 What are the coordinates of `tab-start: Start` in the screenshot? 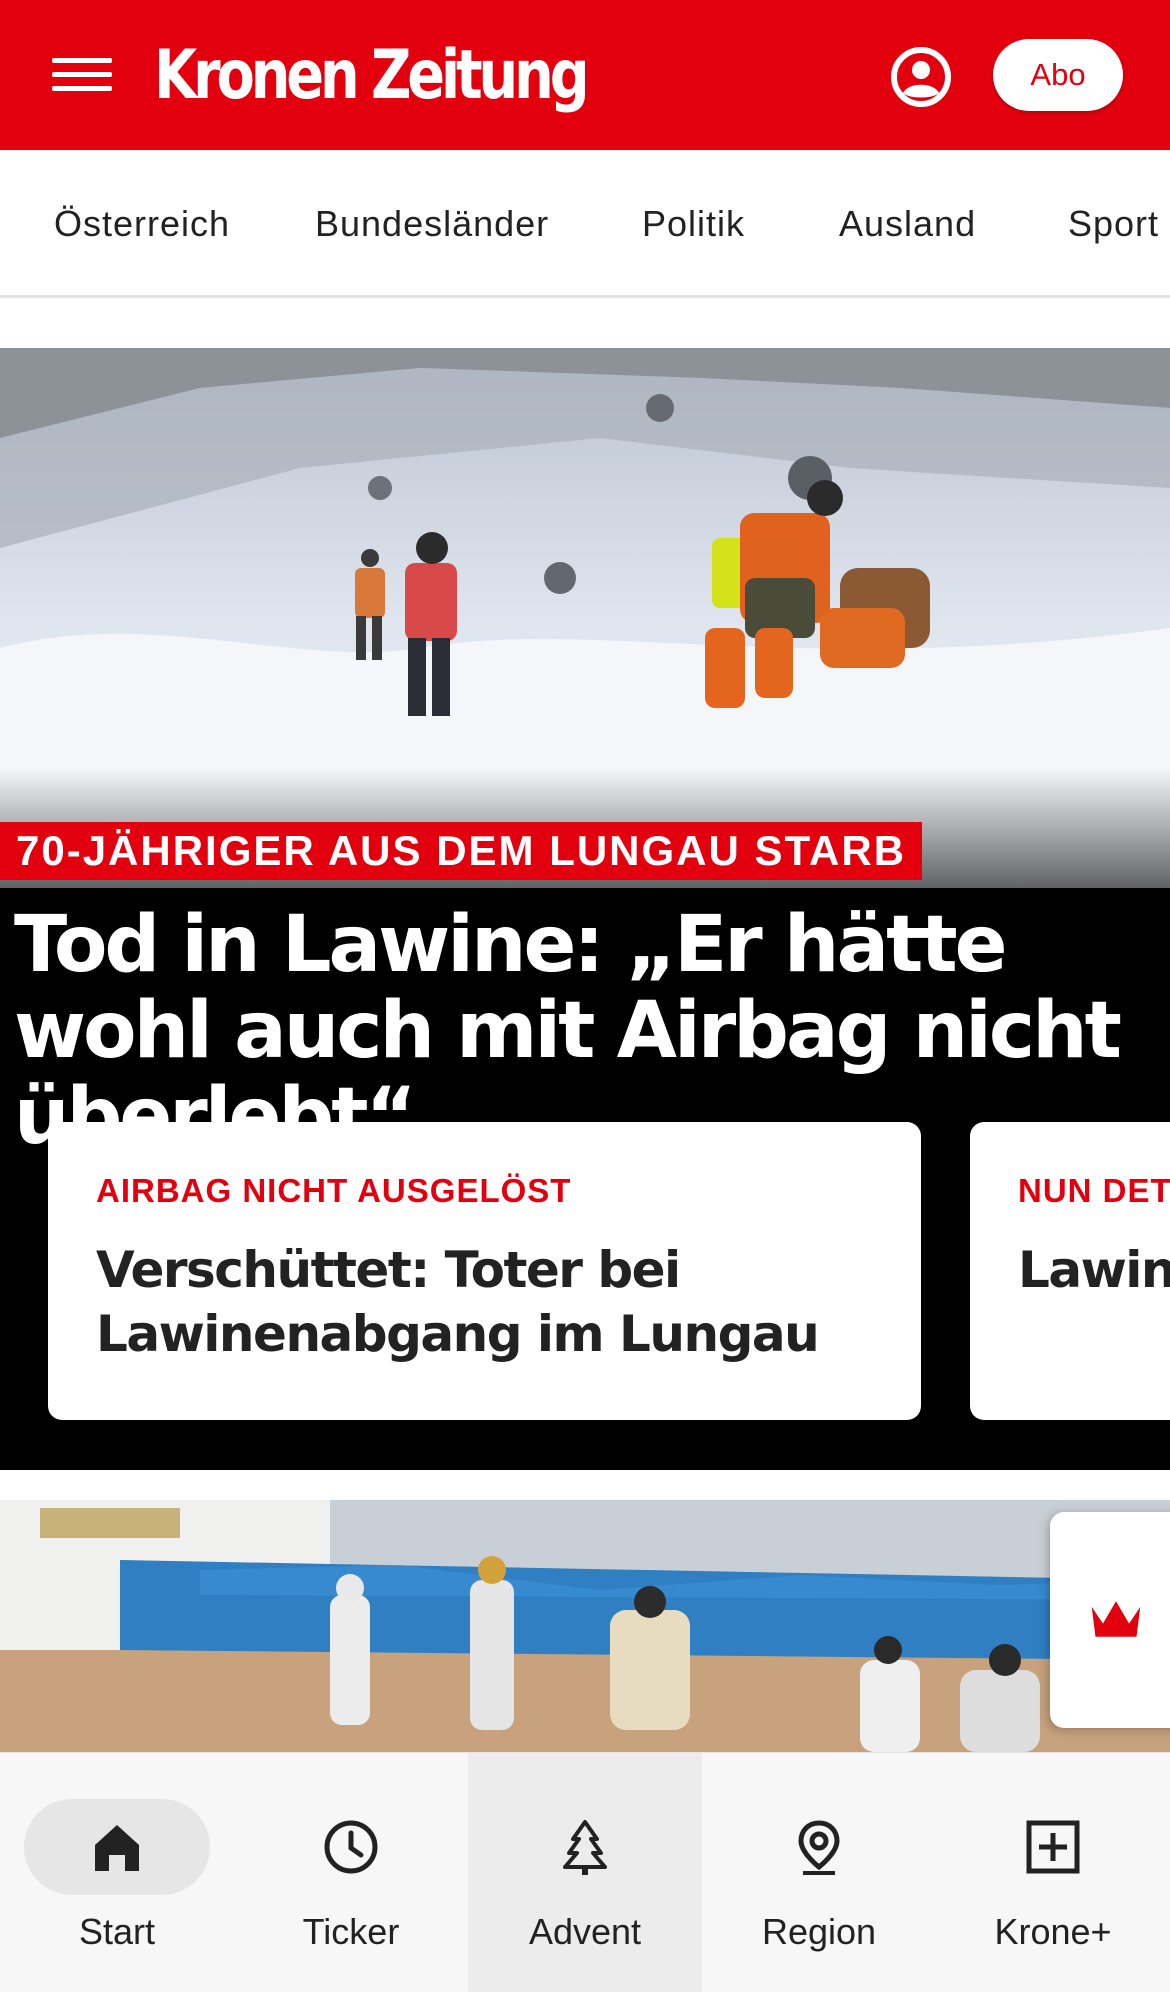 It's located at (117, 1872).